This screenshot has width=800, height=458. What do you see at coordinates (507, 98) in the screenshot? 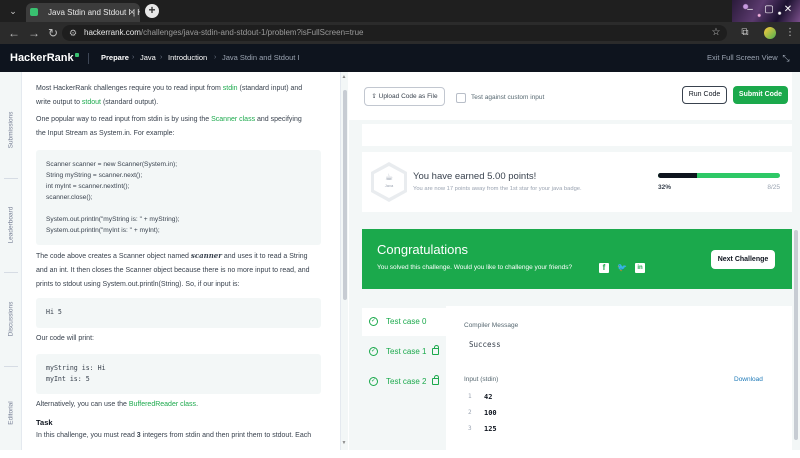
I see `custom-input-label: Test against custom input` at bounding box center [507, 98].